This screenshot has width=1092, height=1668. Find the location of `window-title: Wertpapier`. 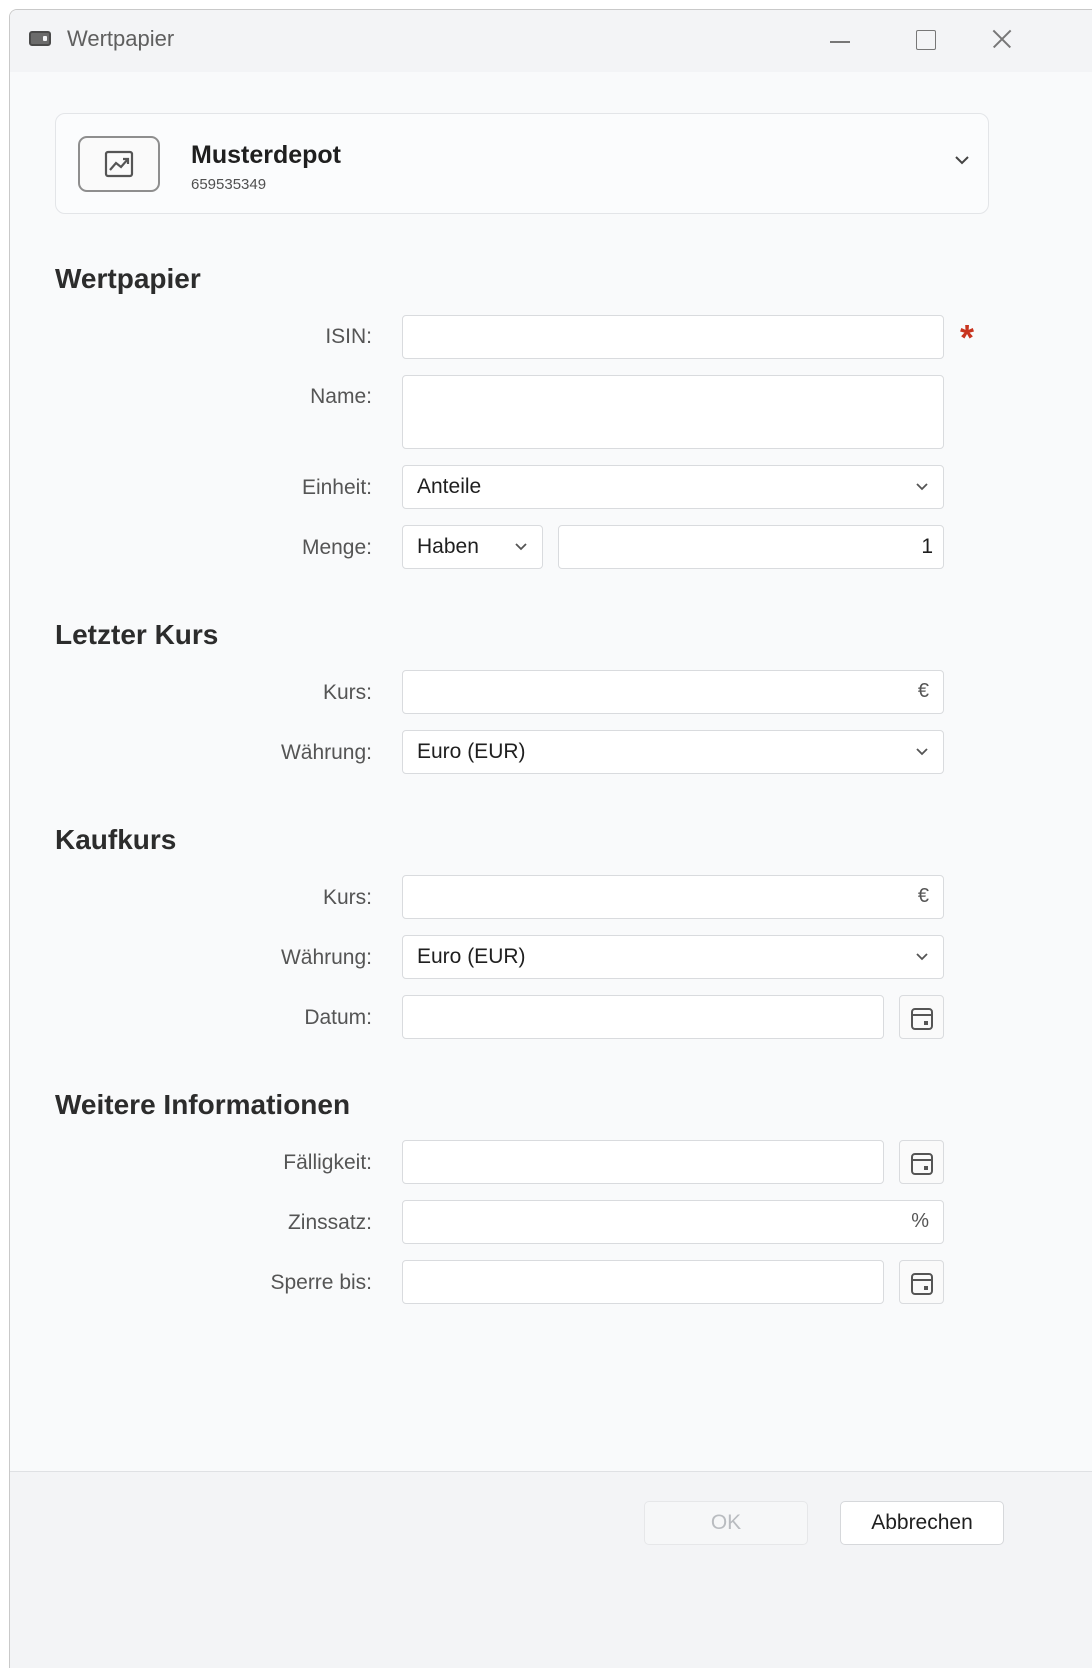

window-title: Wertpapier is located at coordinates (121, 38).